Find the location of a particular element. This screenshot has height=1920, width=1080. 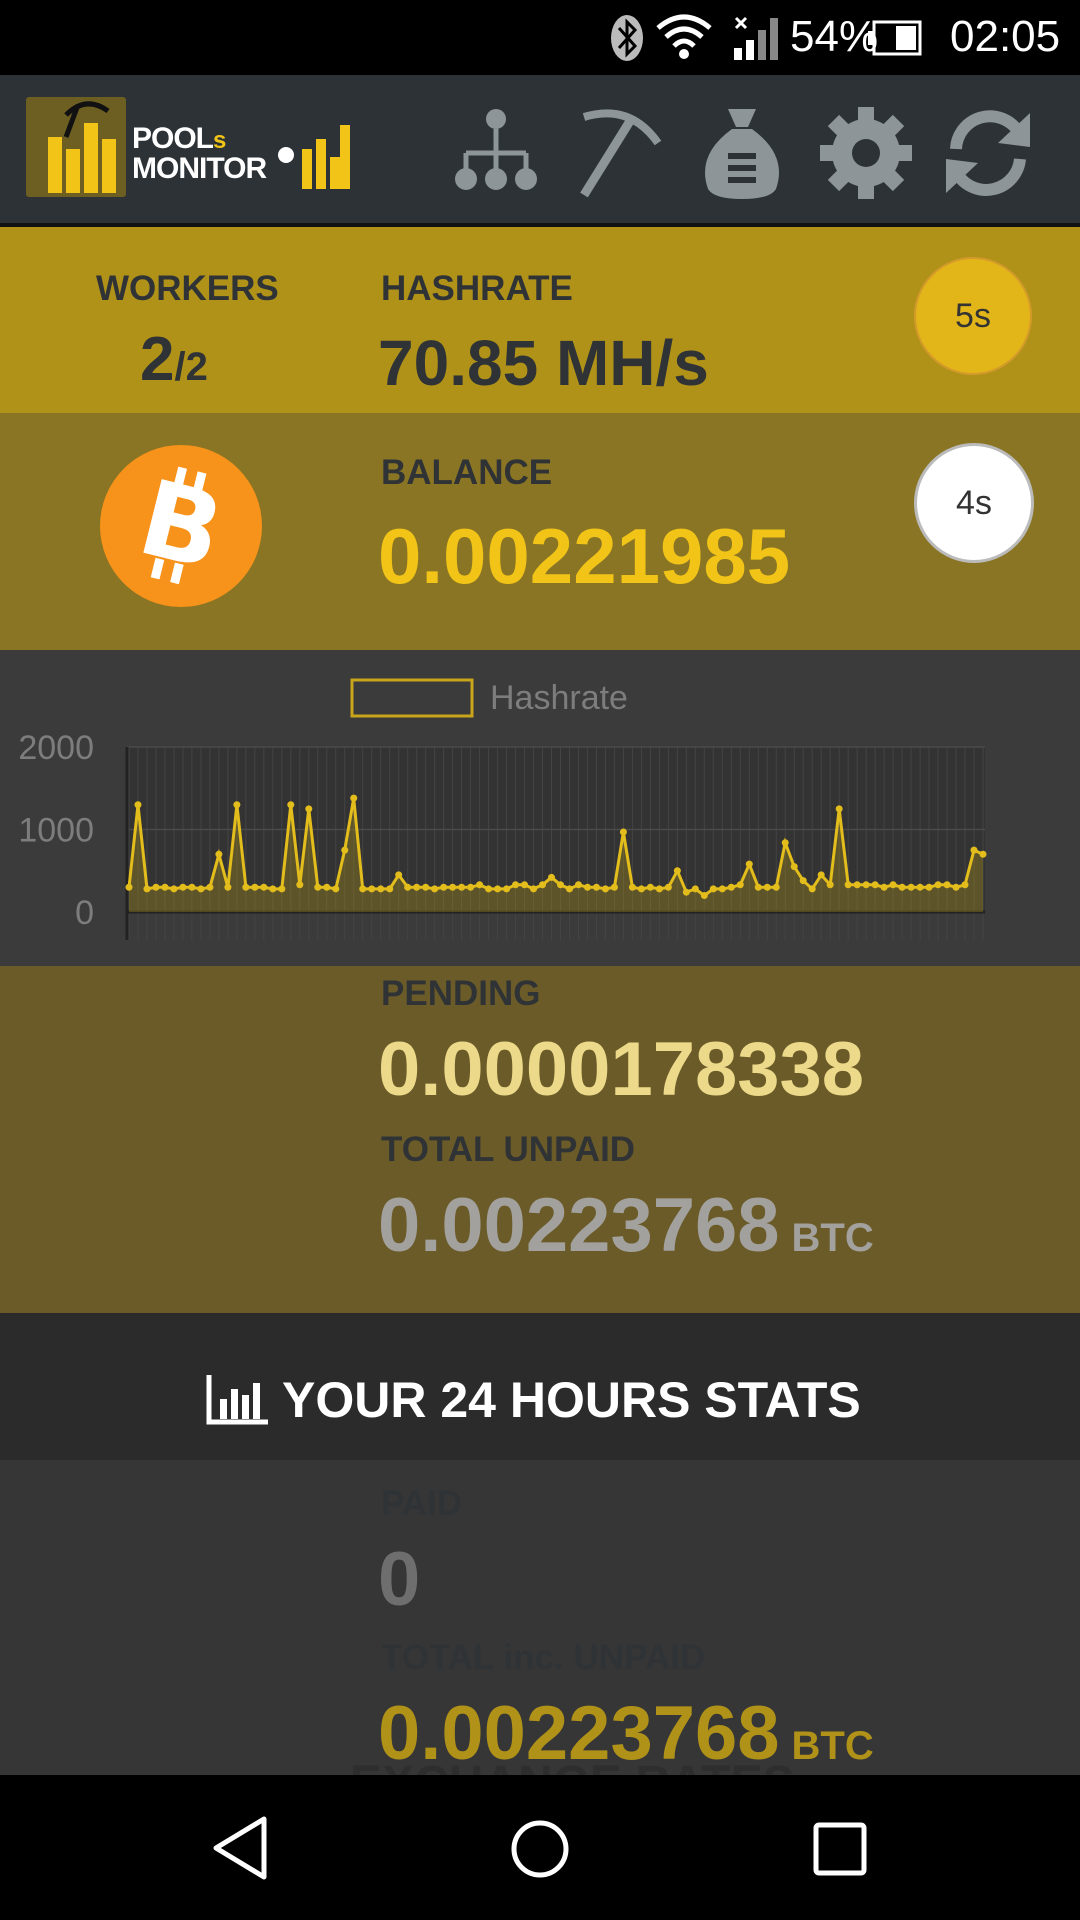

status-bar: 54% 02:05 is located at coordinates (540, 37).